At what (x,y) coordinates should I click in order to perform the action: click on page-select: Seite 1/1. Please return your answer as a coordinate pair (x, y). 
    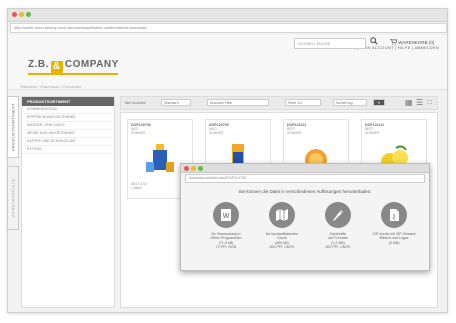
    Looking at the image, I should click on (303, 102).